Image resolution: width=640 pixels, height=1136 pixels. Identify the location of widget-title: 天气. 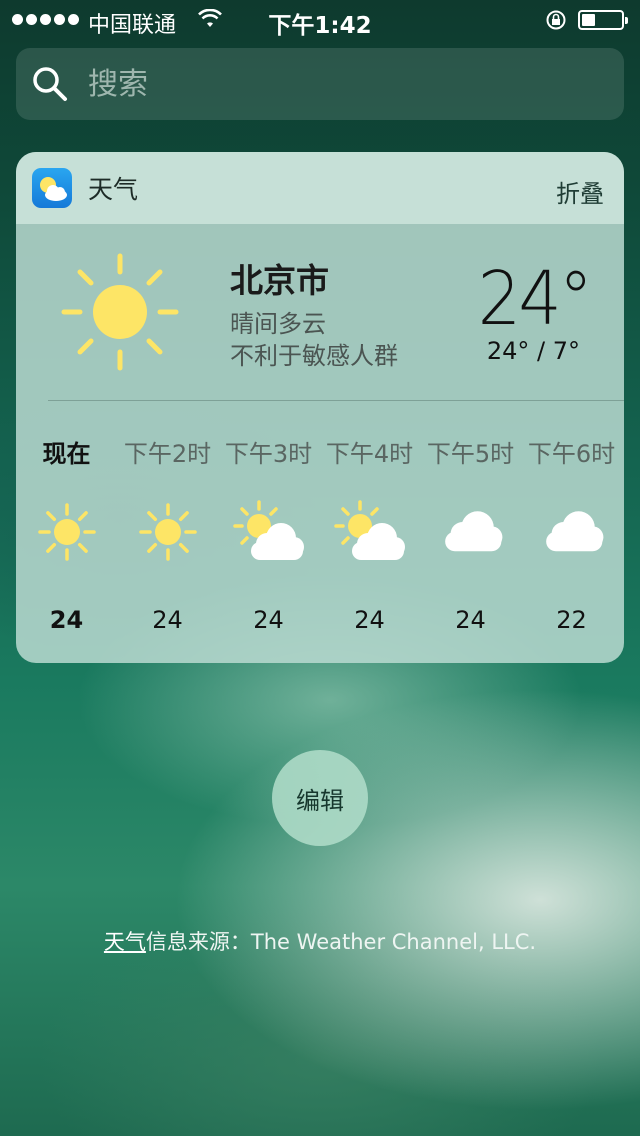
(113, 189).